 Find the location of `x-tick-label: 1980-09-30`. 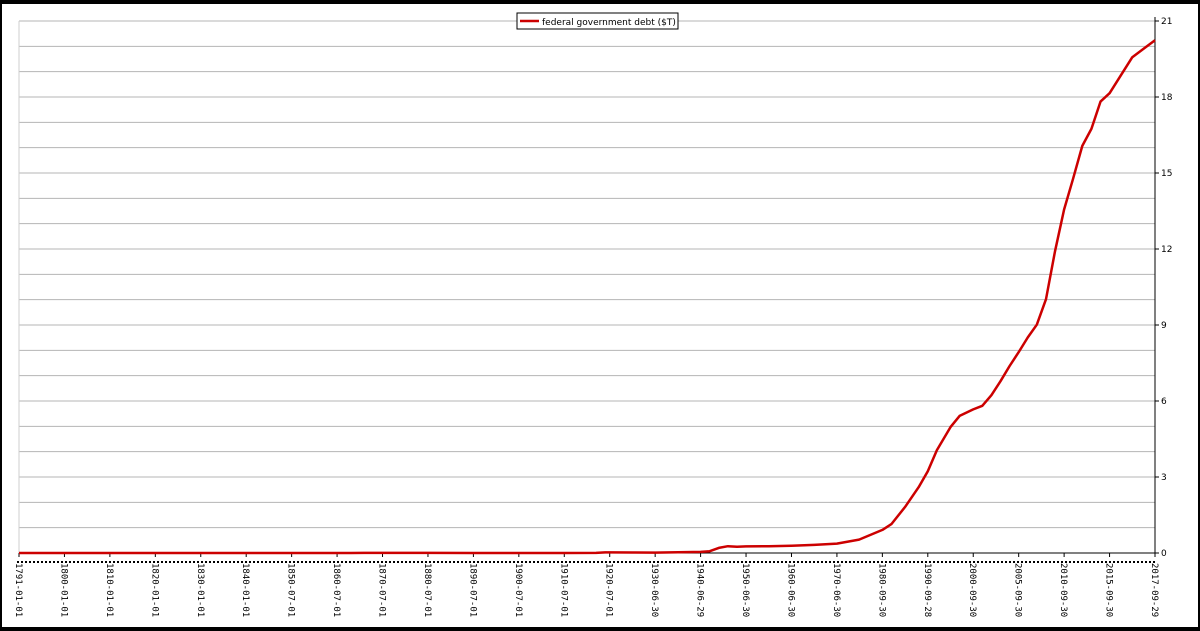

x-tick-label: 1980-09-30 is located at coordinates (881, 590).